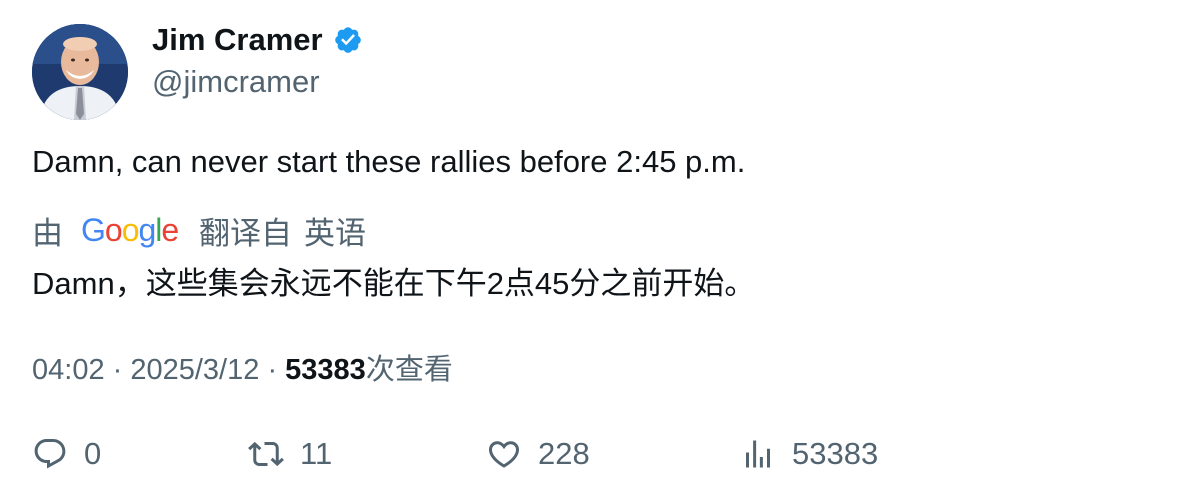  I want to click on heart-icon, so click(504, 454).